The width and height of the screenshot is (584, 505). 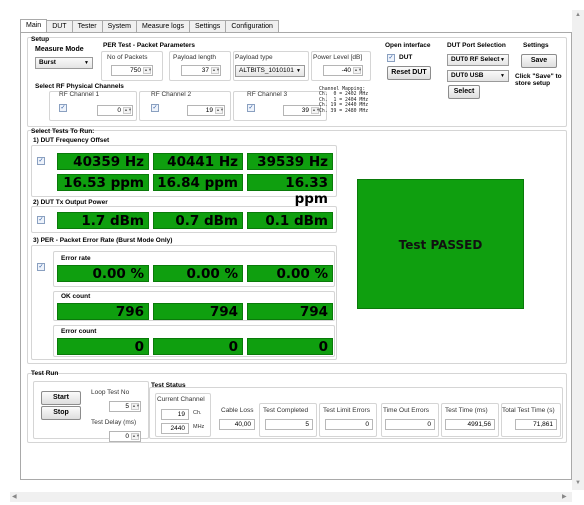 What do you see at coordinates (59, 49) in the screenshot?
I see `measure-mode-label: Measure Mode` at bounding box center [59, 49].